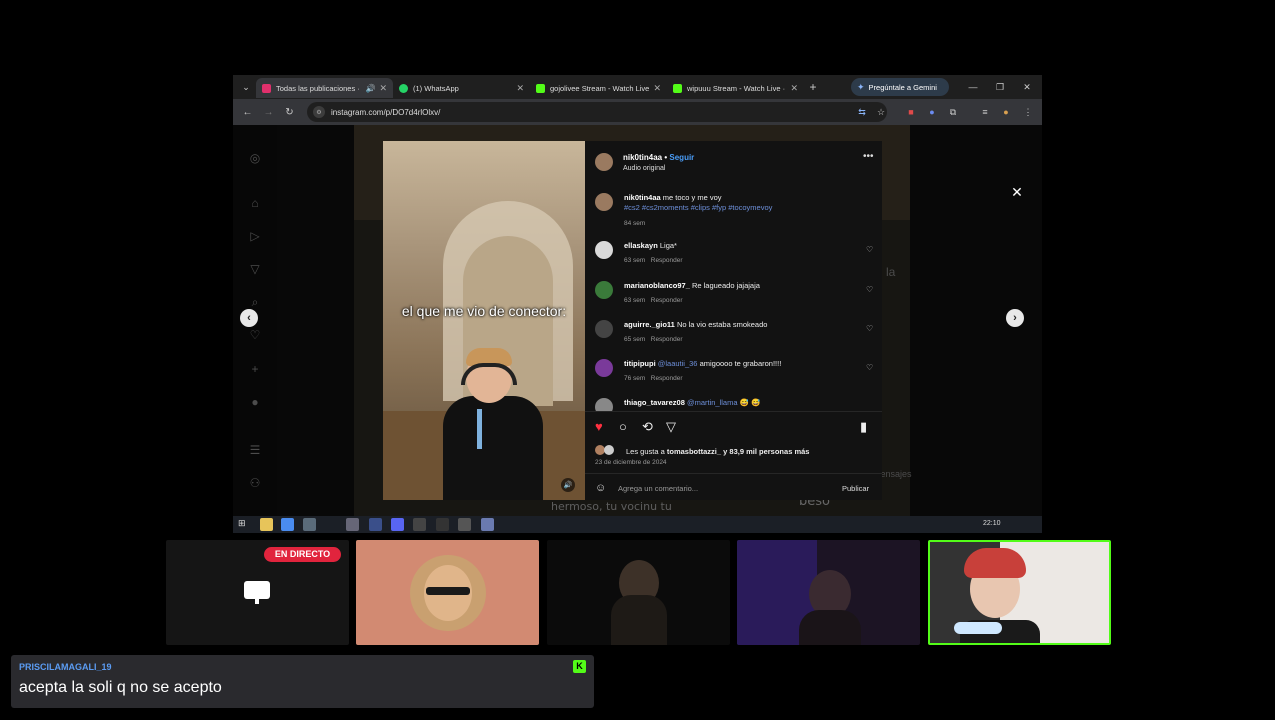 The width and height of the screenshot is (1275, 720). What do you see at coordinates (597, 112) in the screenshot?
I see `address-bar: ⚙ instagram.com/p/DO7d4rlOlxv/` at bounding box center [597, 112].